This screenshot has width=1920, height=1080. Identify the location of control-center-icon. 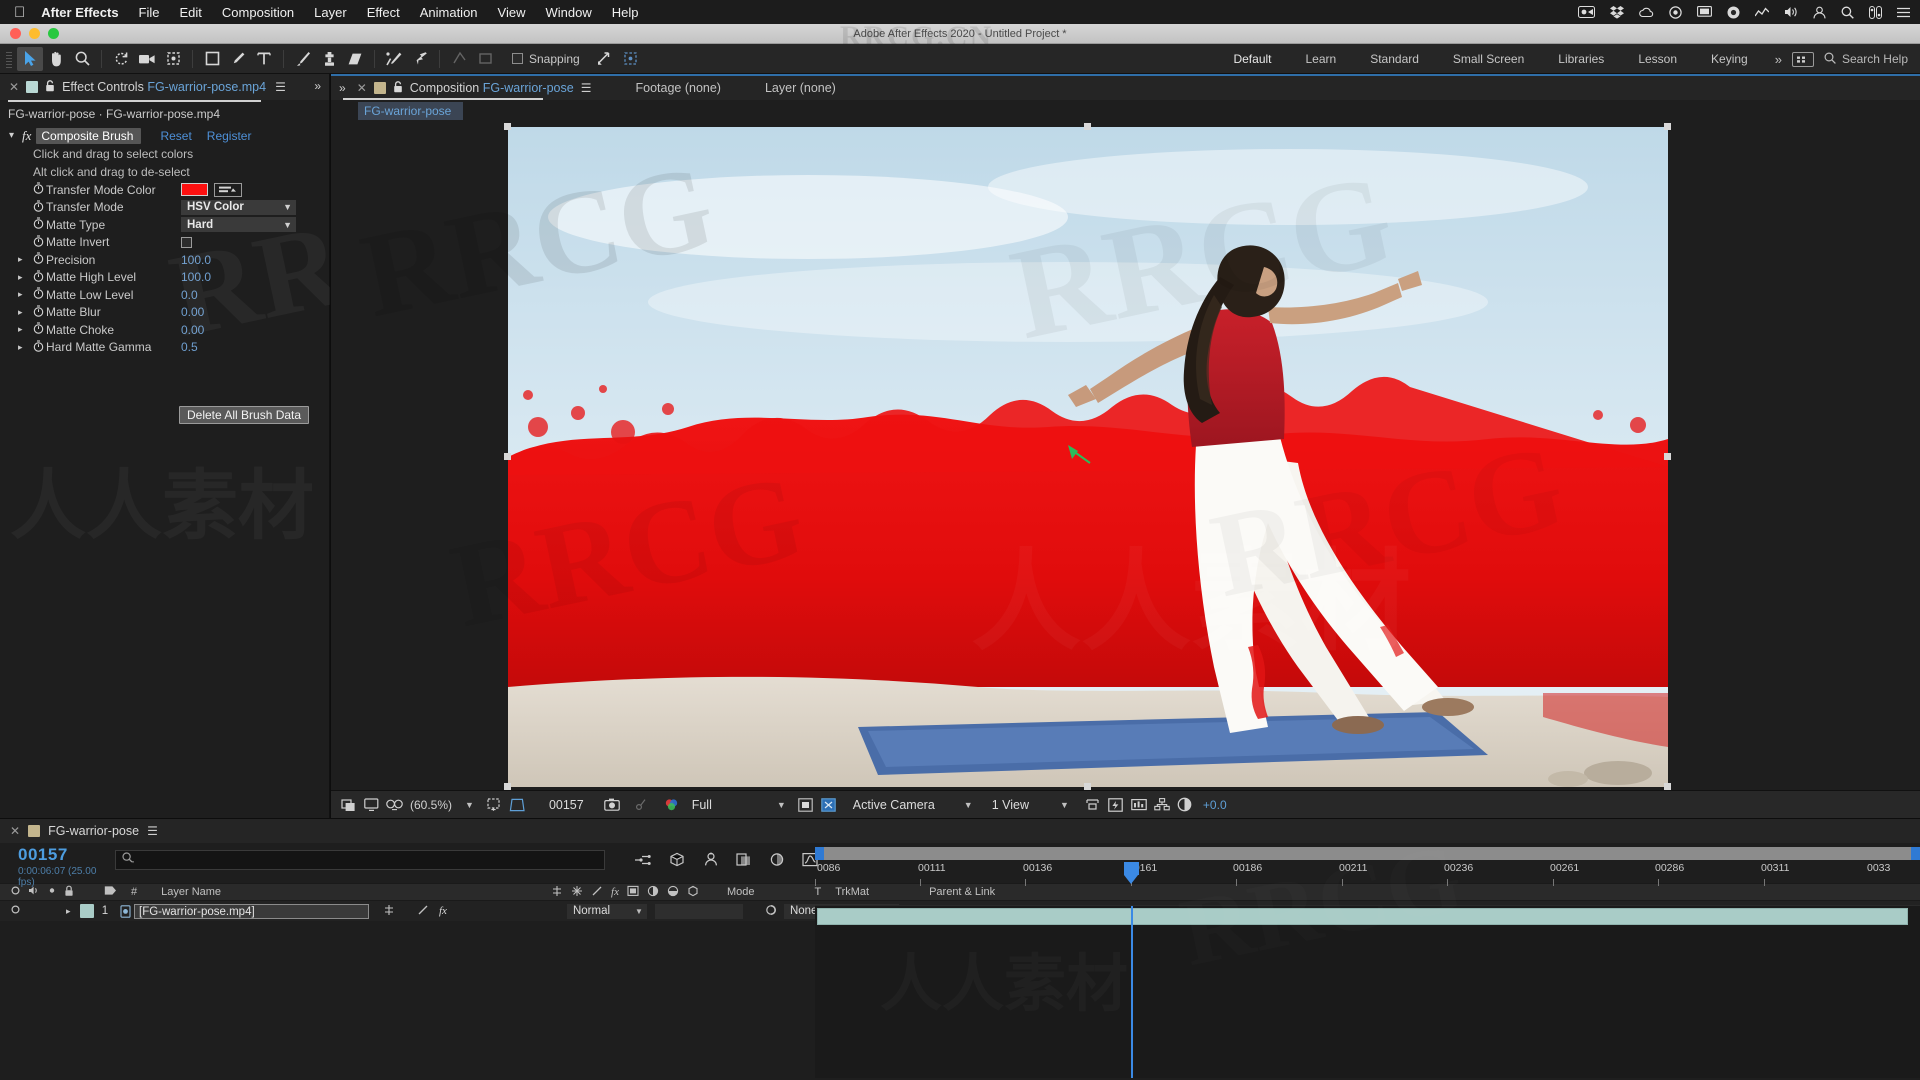
(1875, 12).